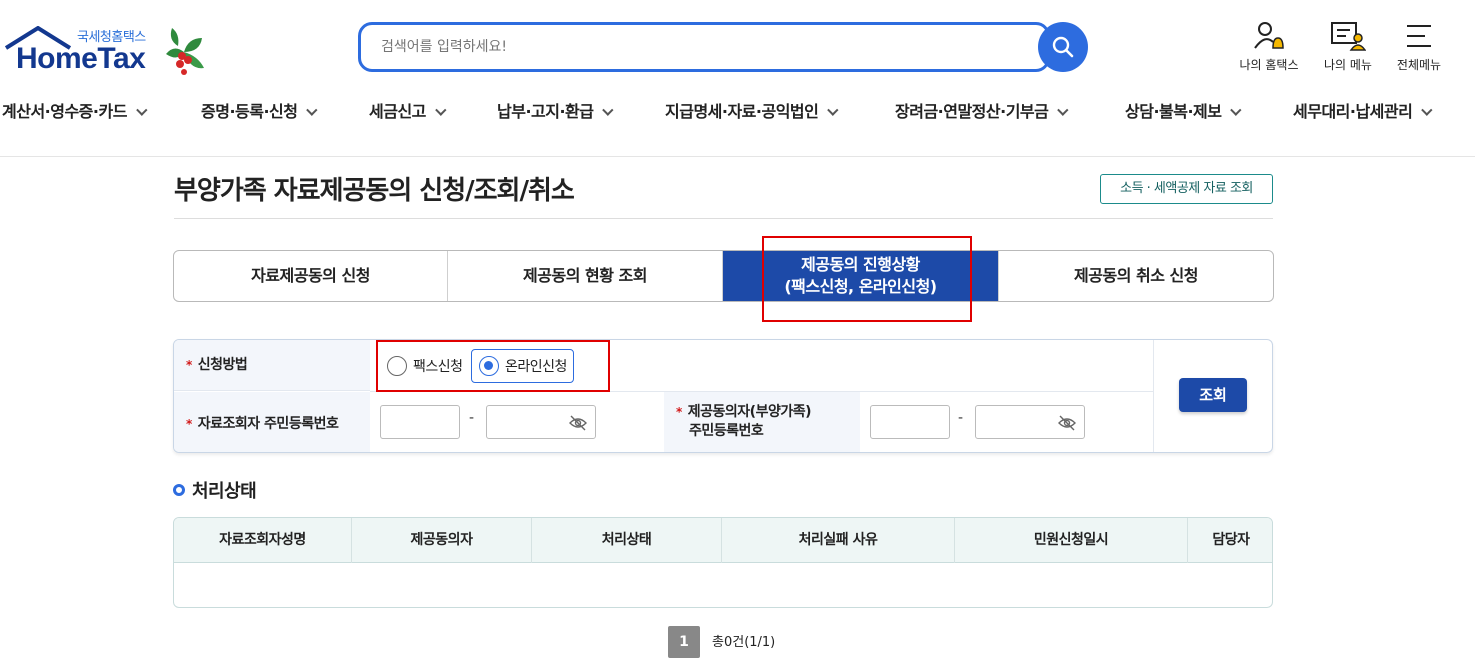 The height and width of the screenshot is (658, 1475). What do you see at coordinates (742, 111) in the screenshot?
I see `nav-label: 지급명세·자료·공익법인` at bounding box center [742, 111].